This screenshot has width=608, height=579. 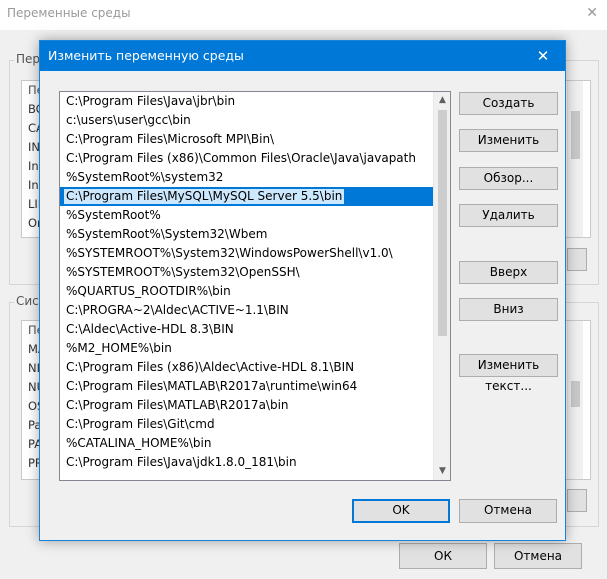 What do you see at coordinates (246, 348) in the screenshot?
I see `path-row: %M2_HOME%\bin` at bounding box center [246, 348].